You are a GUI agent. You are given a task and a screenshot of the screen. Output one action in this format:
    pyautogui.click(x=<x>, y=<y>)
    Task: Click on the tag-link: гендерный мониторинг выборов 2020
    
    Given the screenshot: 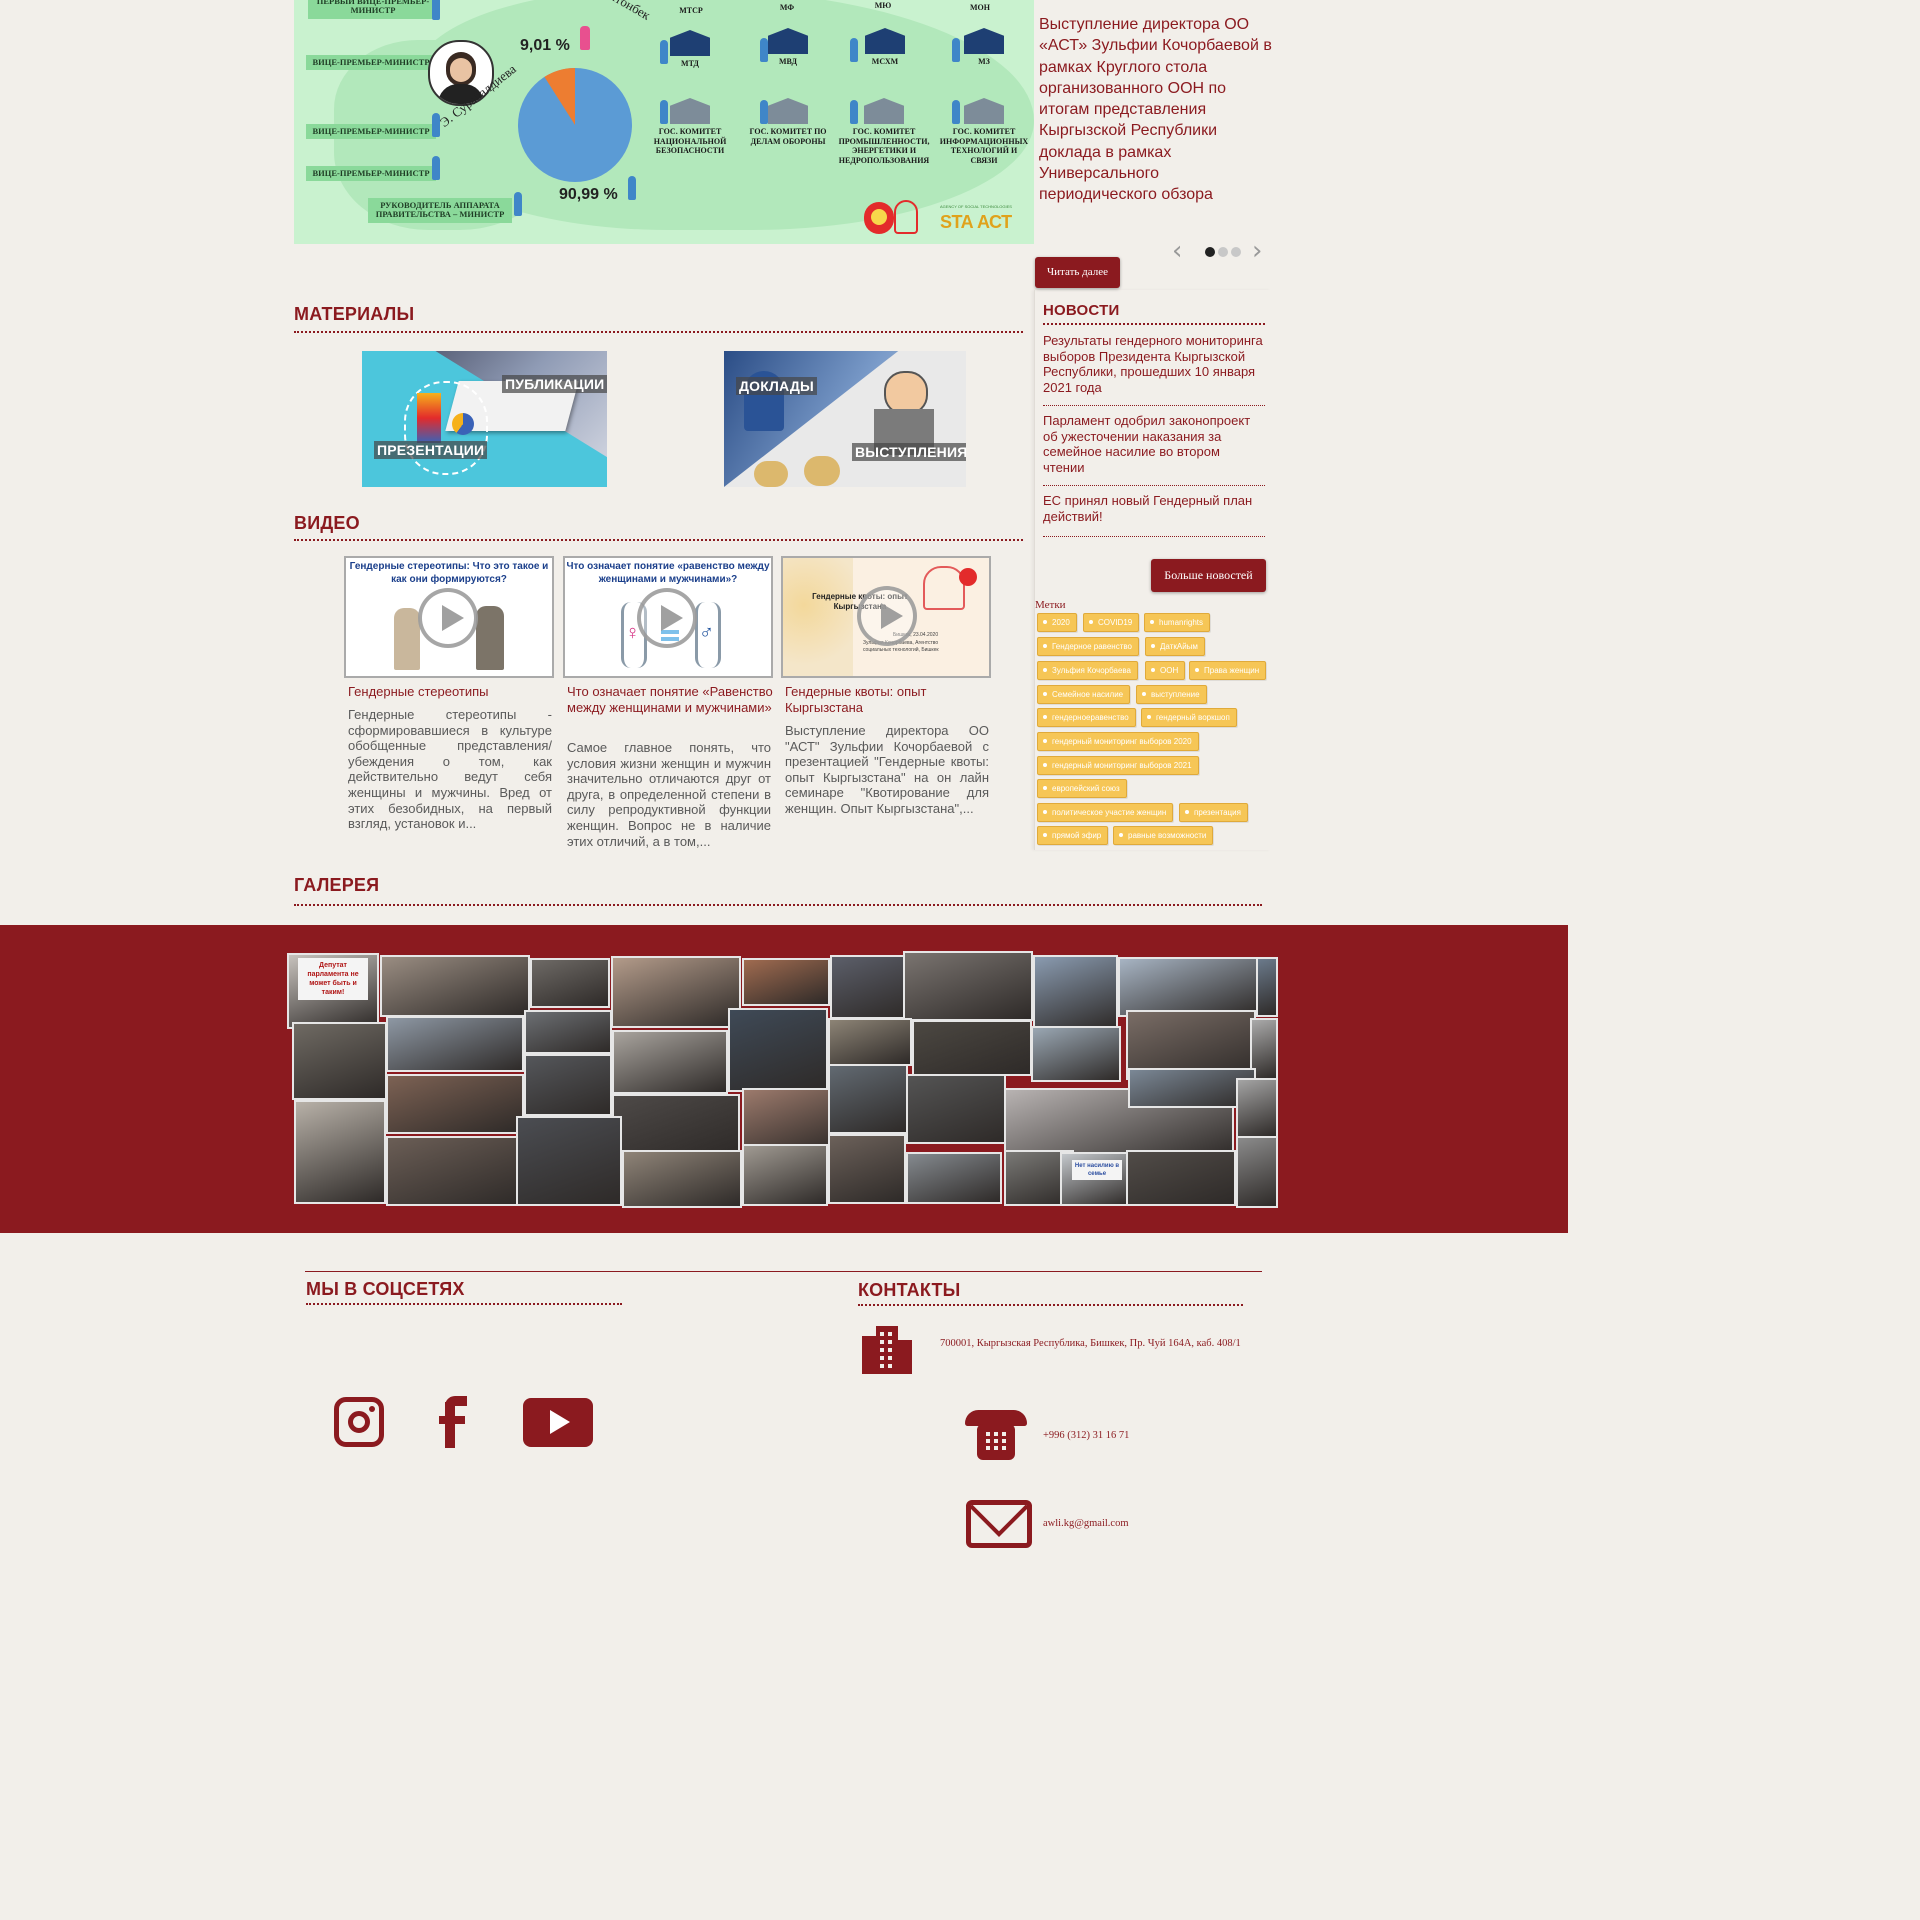 What is the action you would take?
    pyautogui.click(x=1118, y=741)
    